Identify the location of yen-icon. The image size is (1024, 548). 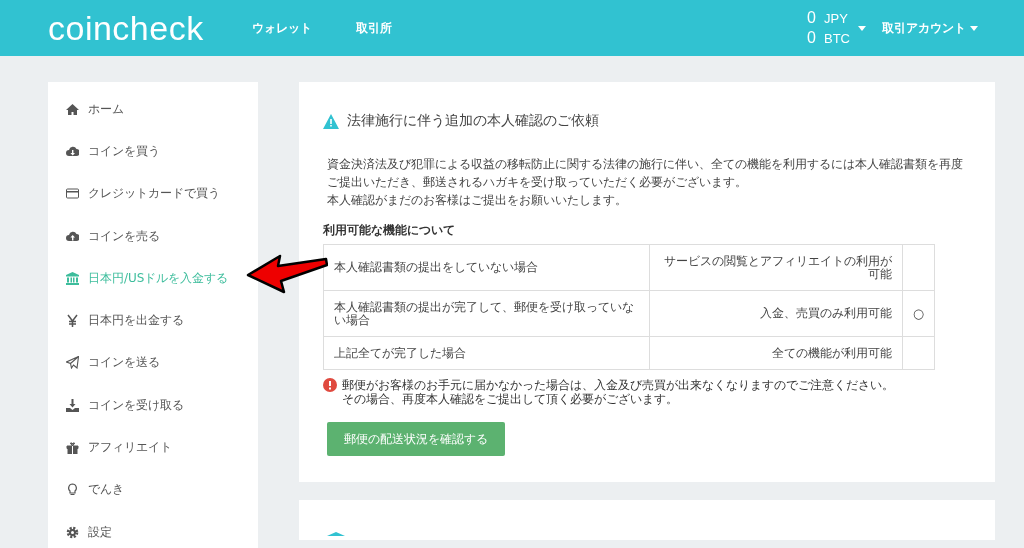
(72, 321).